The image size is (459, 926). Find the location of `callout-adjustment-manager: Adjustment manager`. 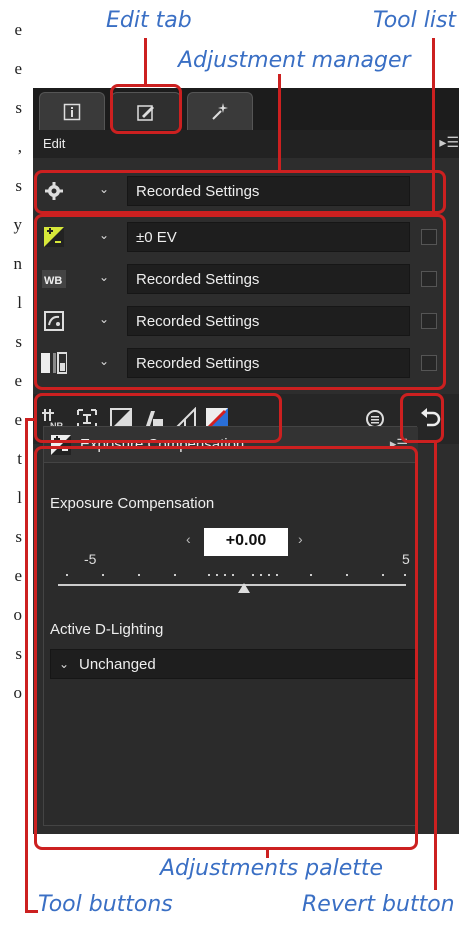

callout-adjustment-manager: Adjustment manager is located at coordinates (294, 60).